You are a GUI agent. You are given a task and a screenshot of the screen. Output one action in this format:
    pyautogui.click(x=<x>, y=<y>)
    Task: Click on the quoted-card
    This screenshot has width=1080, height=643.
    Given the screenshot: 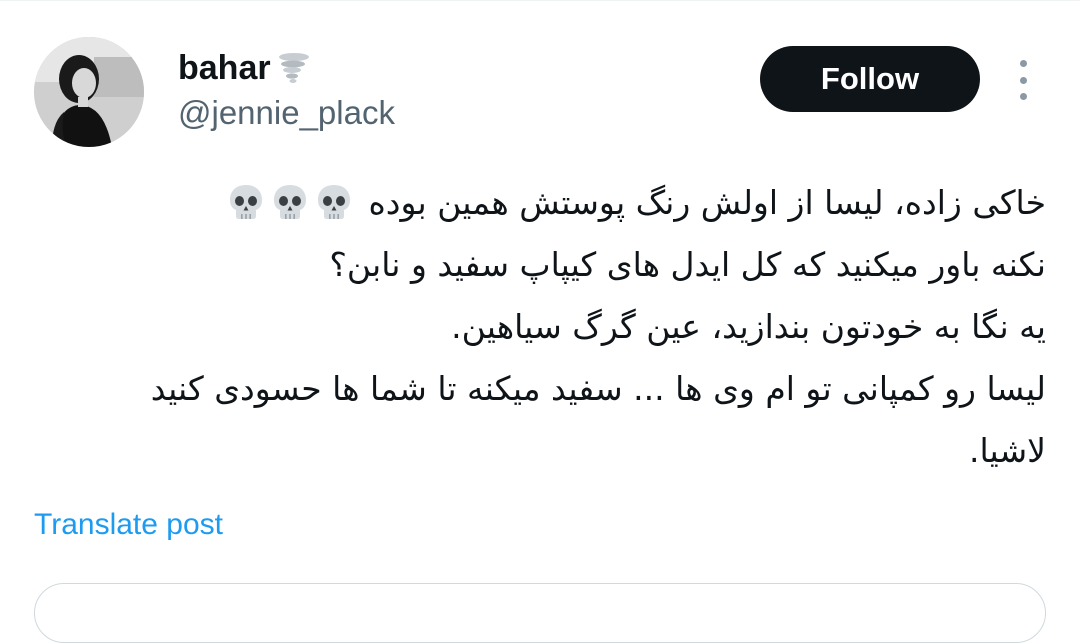 What is the action you would take?
    pyautogui.click(x=540, y=613)
    